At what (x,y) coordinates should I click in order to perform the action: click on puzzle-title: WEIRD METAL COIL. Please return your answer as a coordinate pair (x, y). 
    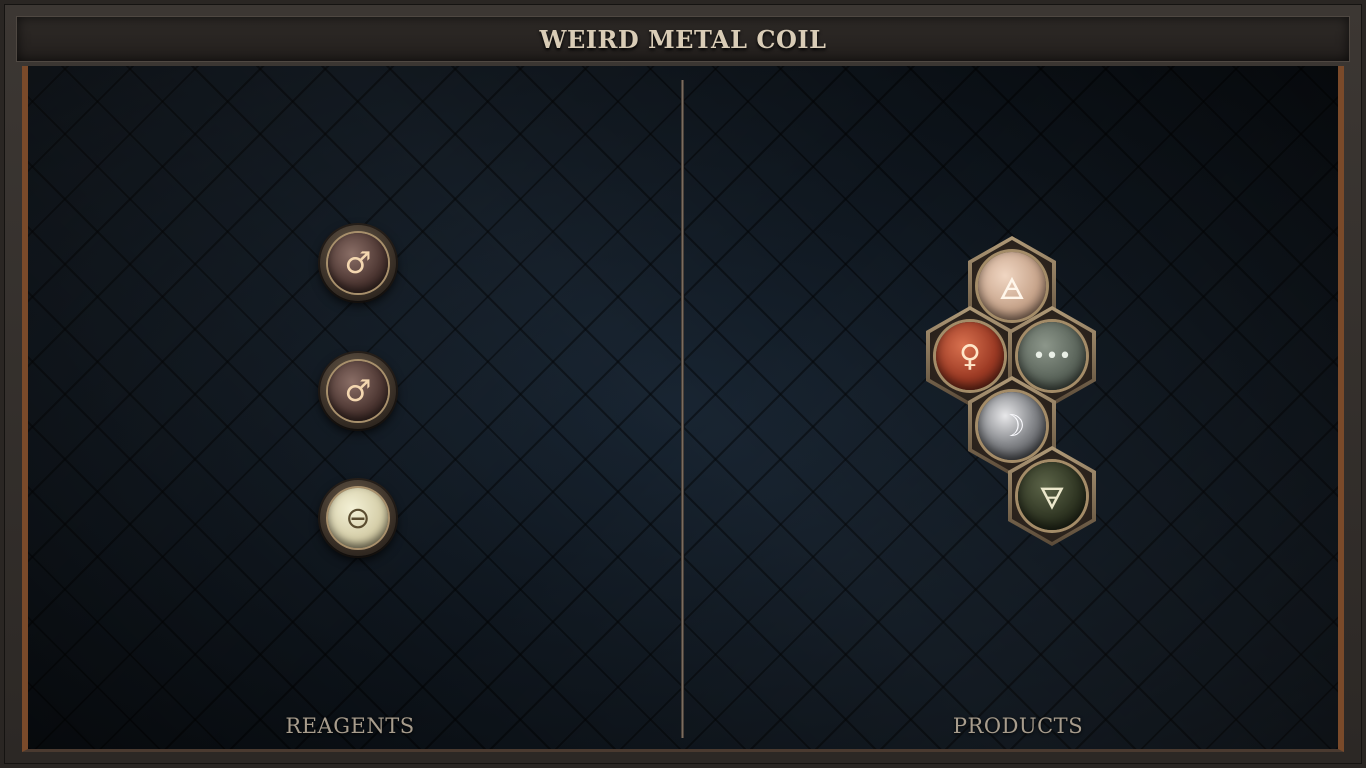
    Looking at the image, I should click on (683, 39).